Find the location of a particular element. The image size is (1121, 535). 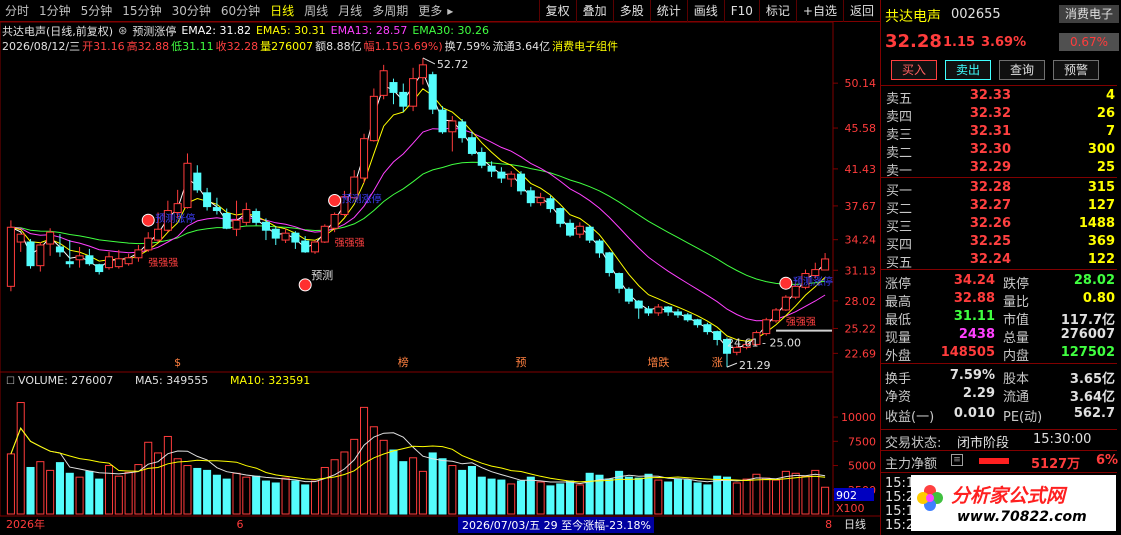

ask-row: 卖三 32.31 7 is located at coordinates (999, 133).